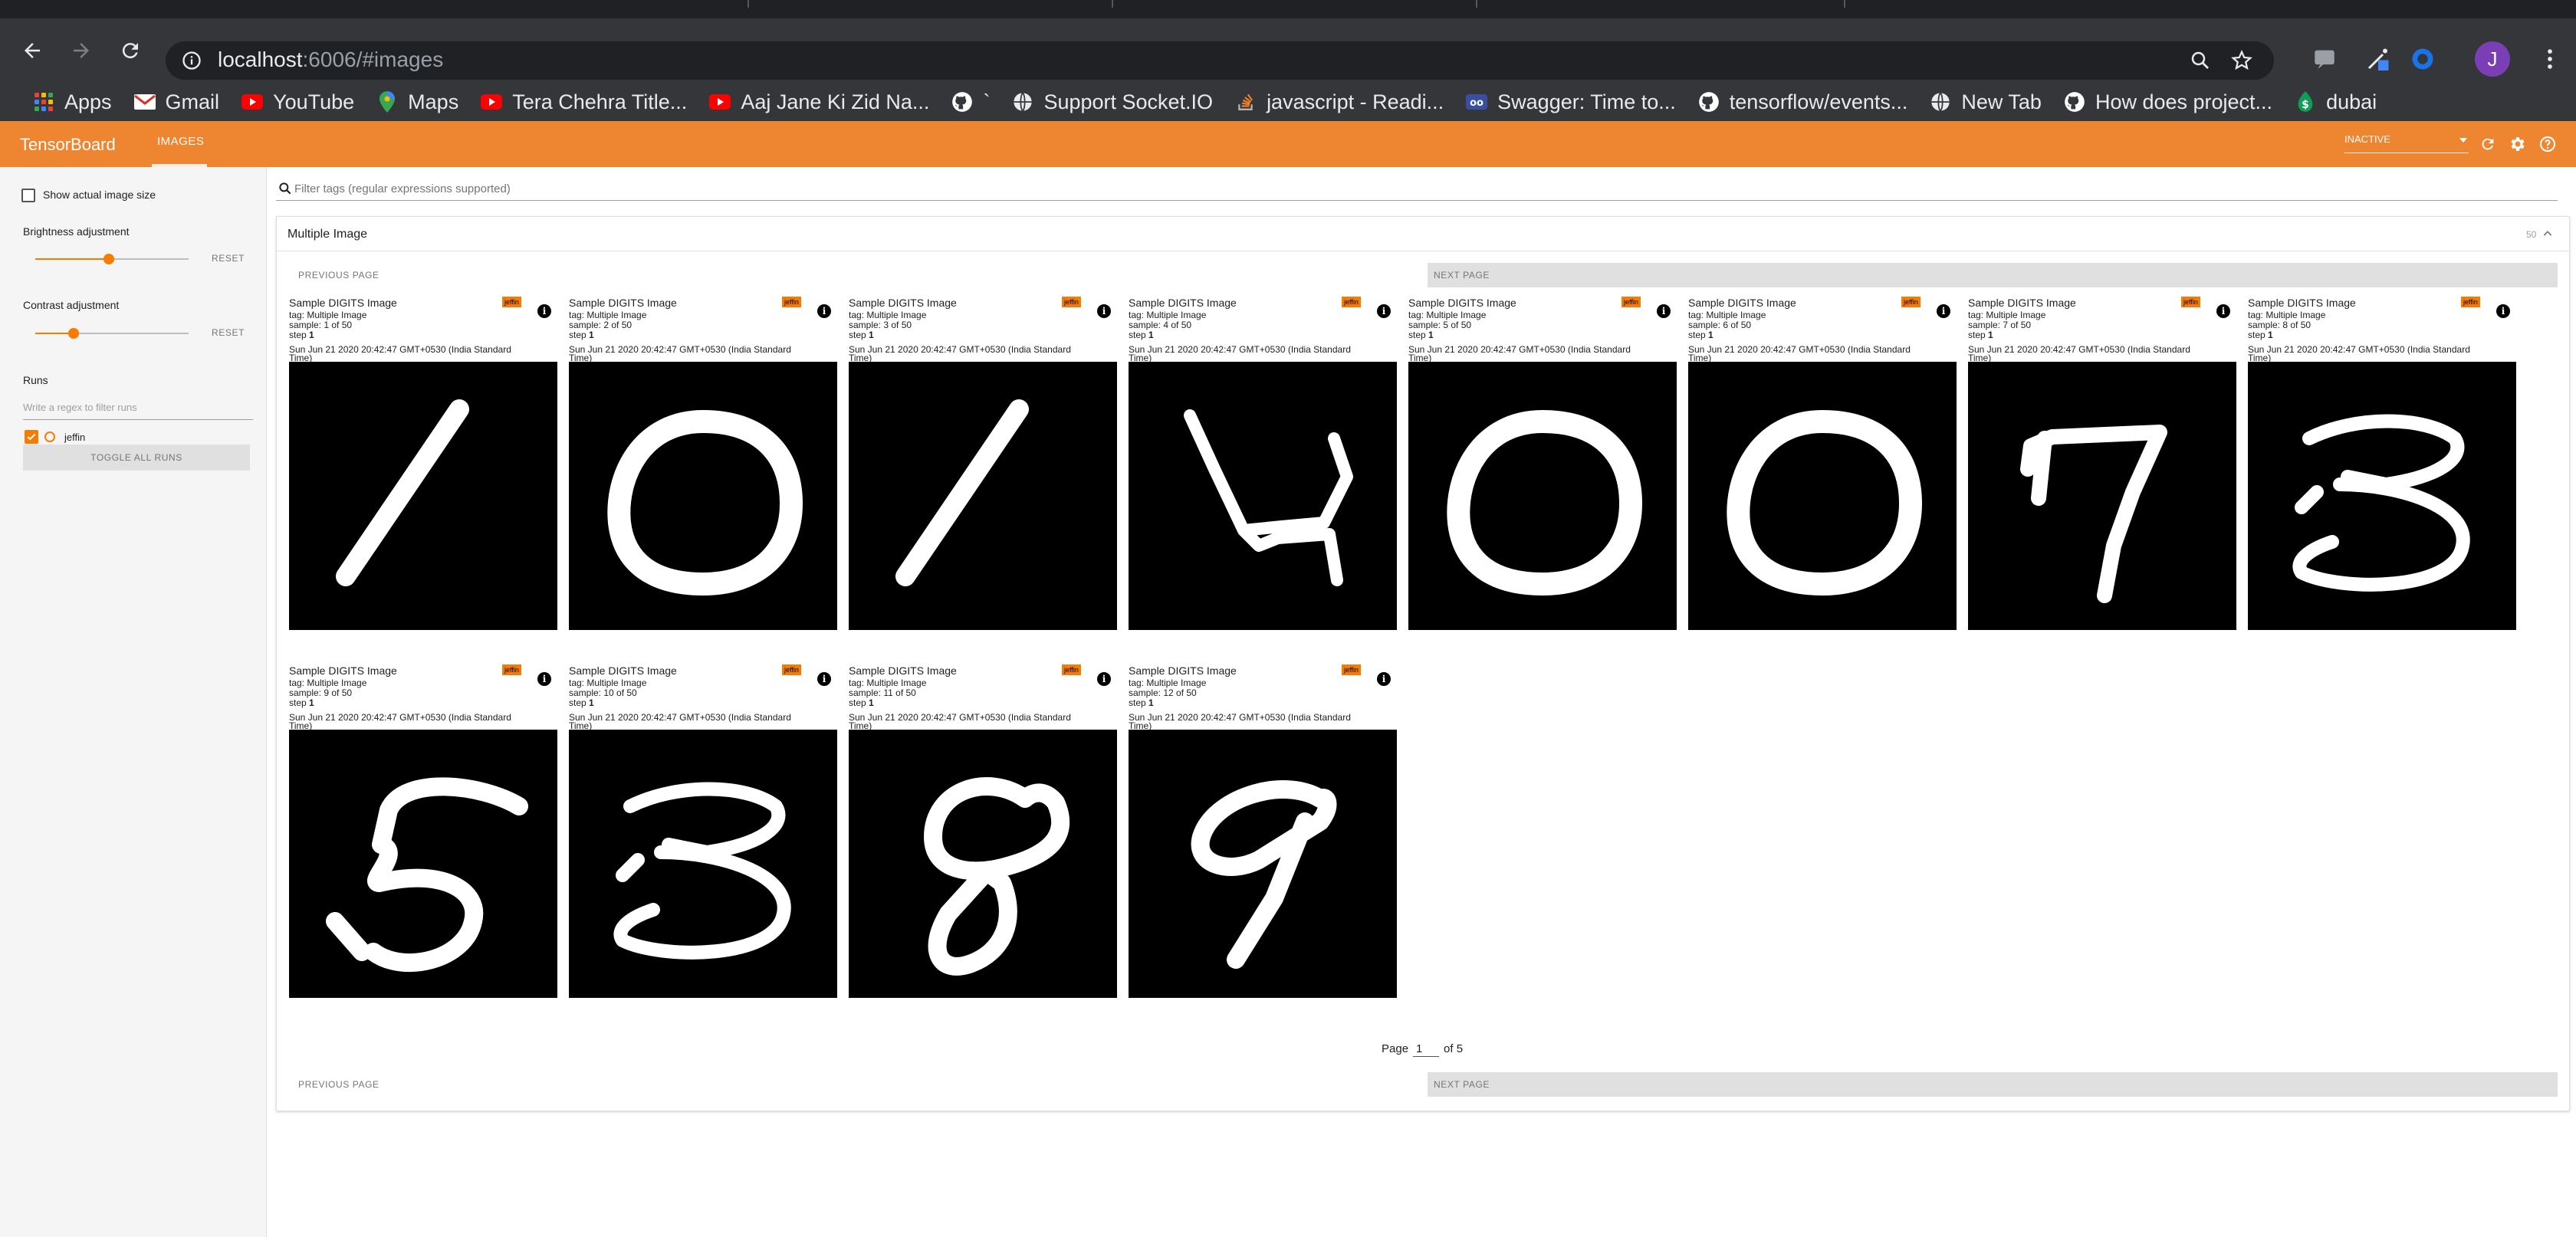 The height and width of the screenshot is (1237, 2576). What do you see at coordinates (1993, 1085) in the screenshot?
I see `next-page-button-bottom: NEXT PAGE` at bounding box center [1993, 1085].